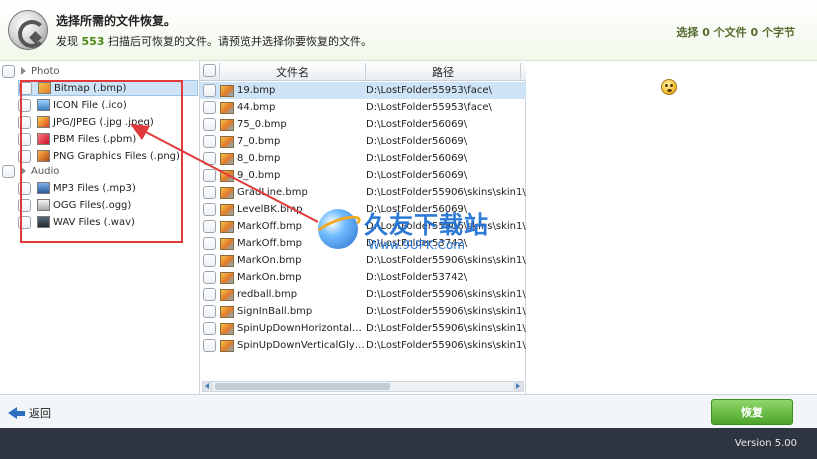 The width and height of the screenshot is (817, 459). What do you see at coordinates (765, 443) in the screenshot?
I see `version-label: Version 5.00` at bounding box center [765, 443].